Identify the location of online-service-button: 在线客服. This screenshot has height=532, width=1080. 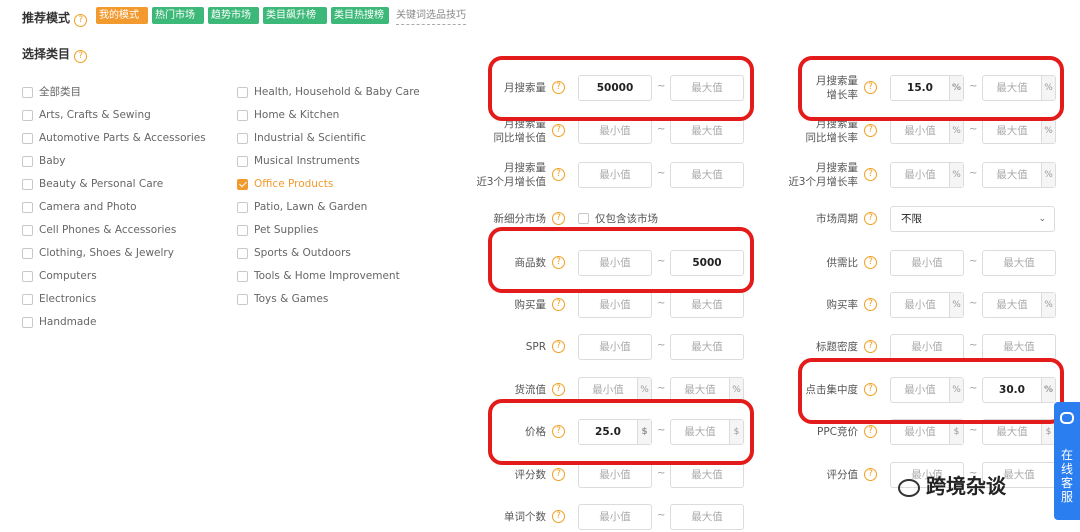
(1067, 461).